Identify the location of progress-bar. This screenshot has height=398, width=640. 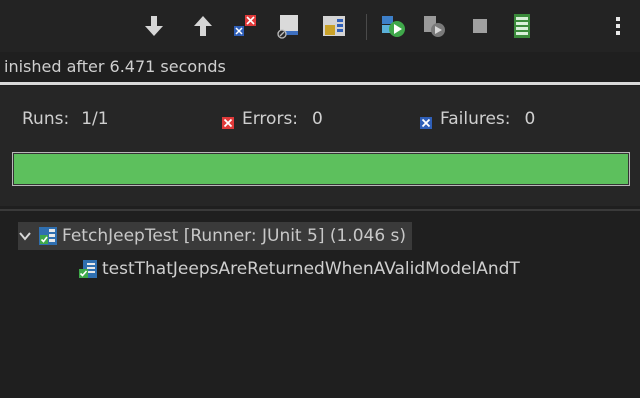
(321, 169).